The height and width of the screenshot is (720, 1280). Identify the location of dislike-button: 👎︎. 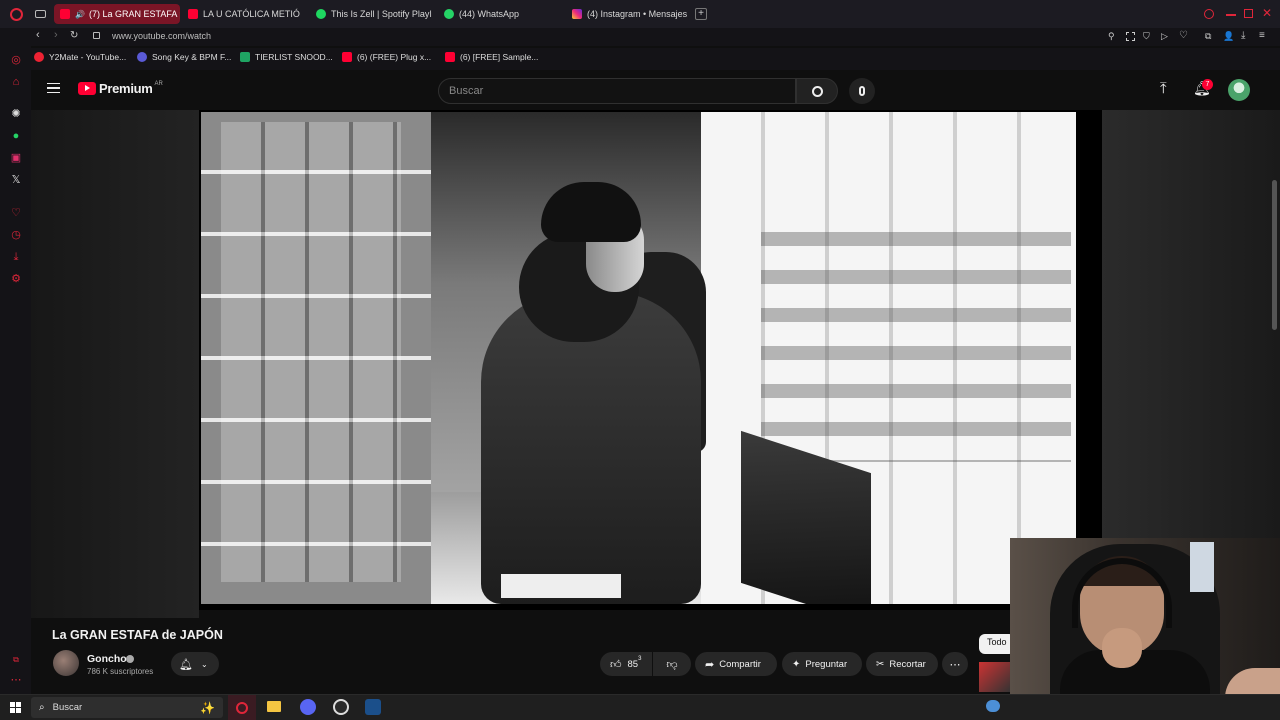
(672, 664).